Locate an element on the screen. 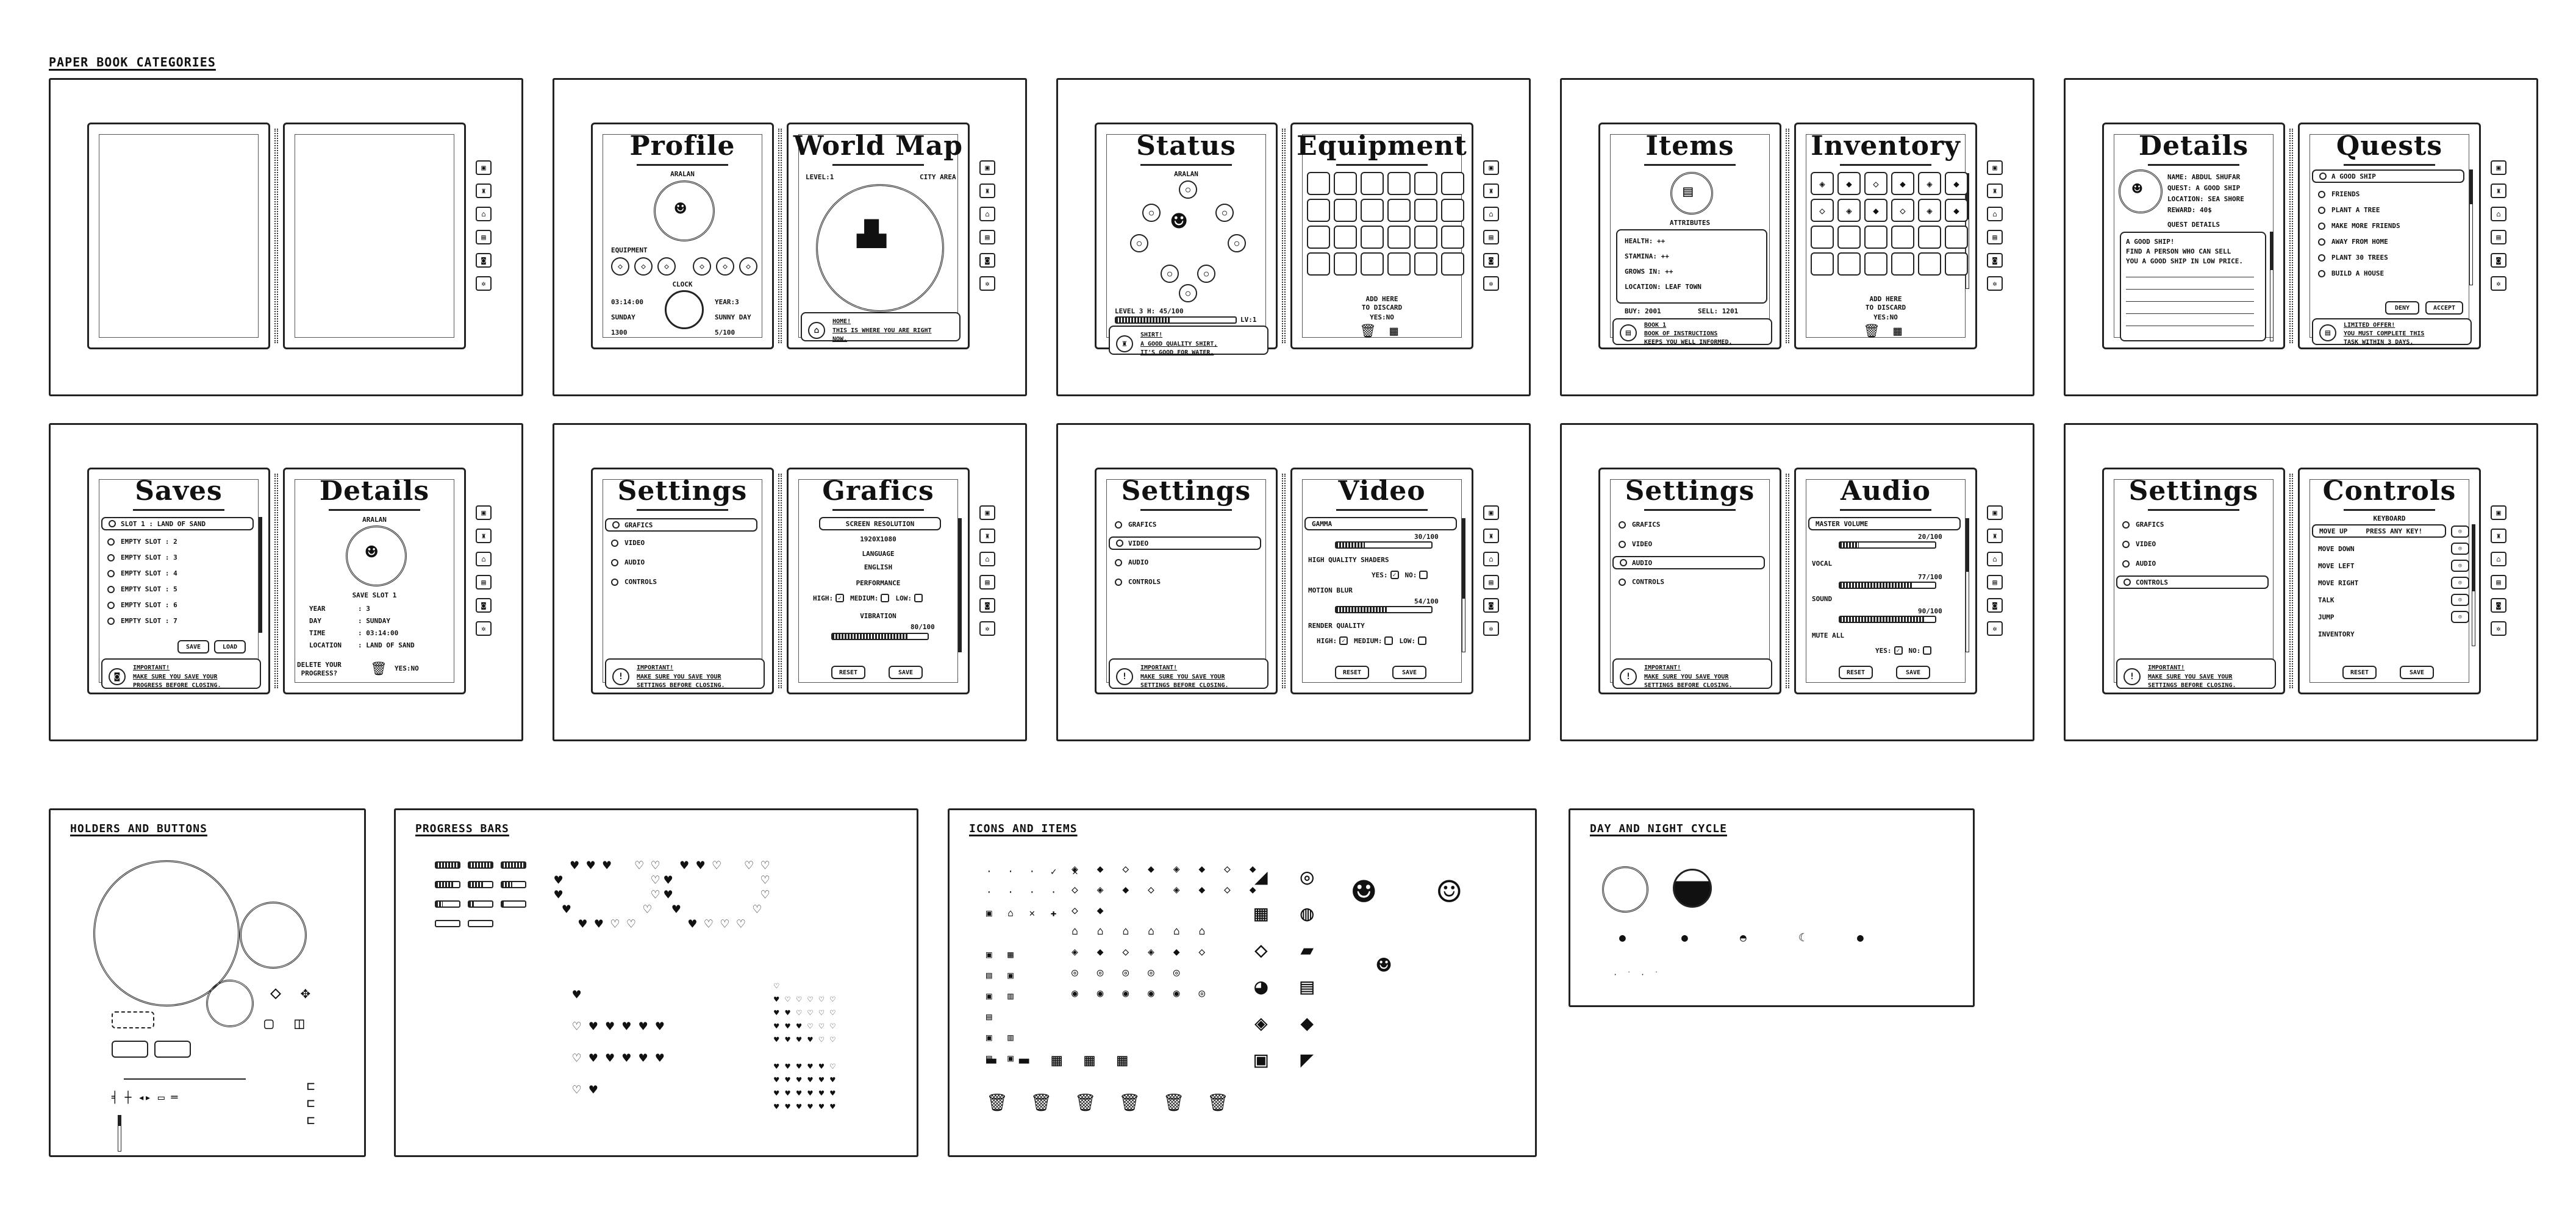 The height and width of the screenshot is (1229, 2576). controls-scrollbar is located at coordinates (2473, 585).